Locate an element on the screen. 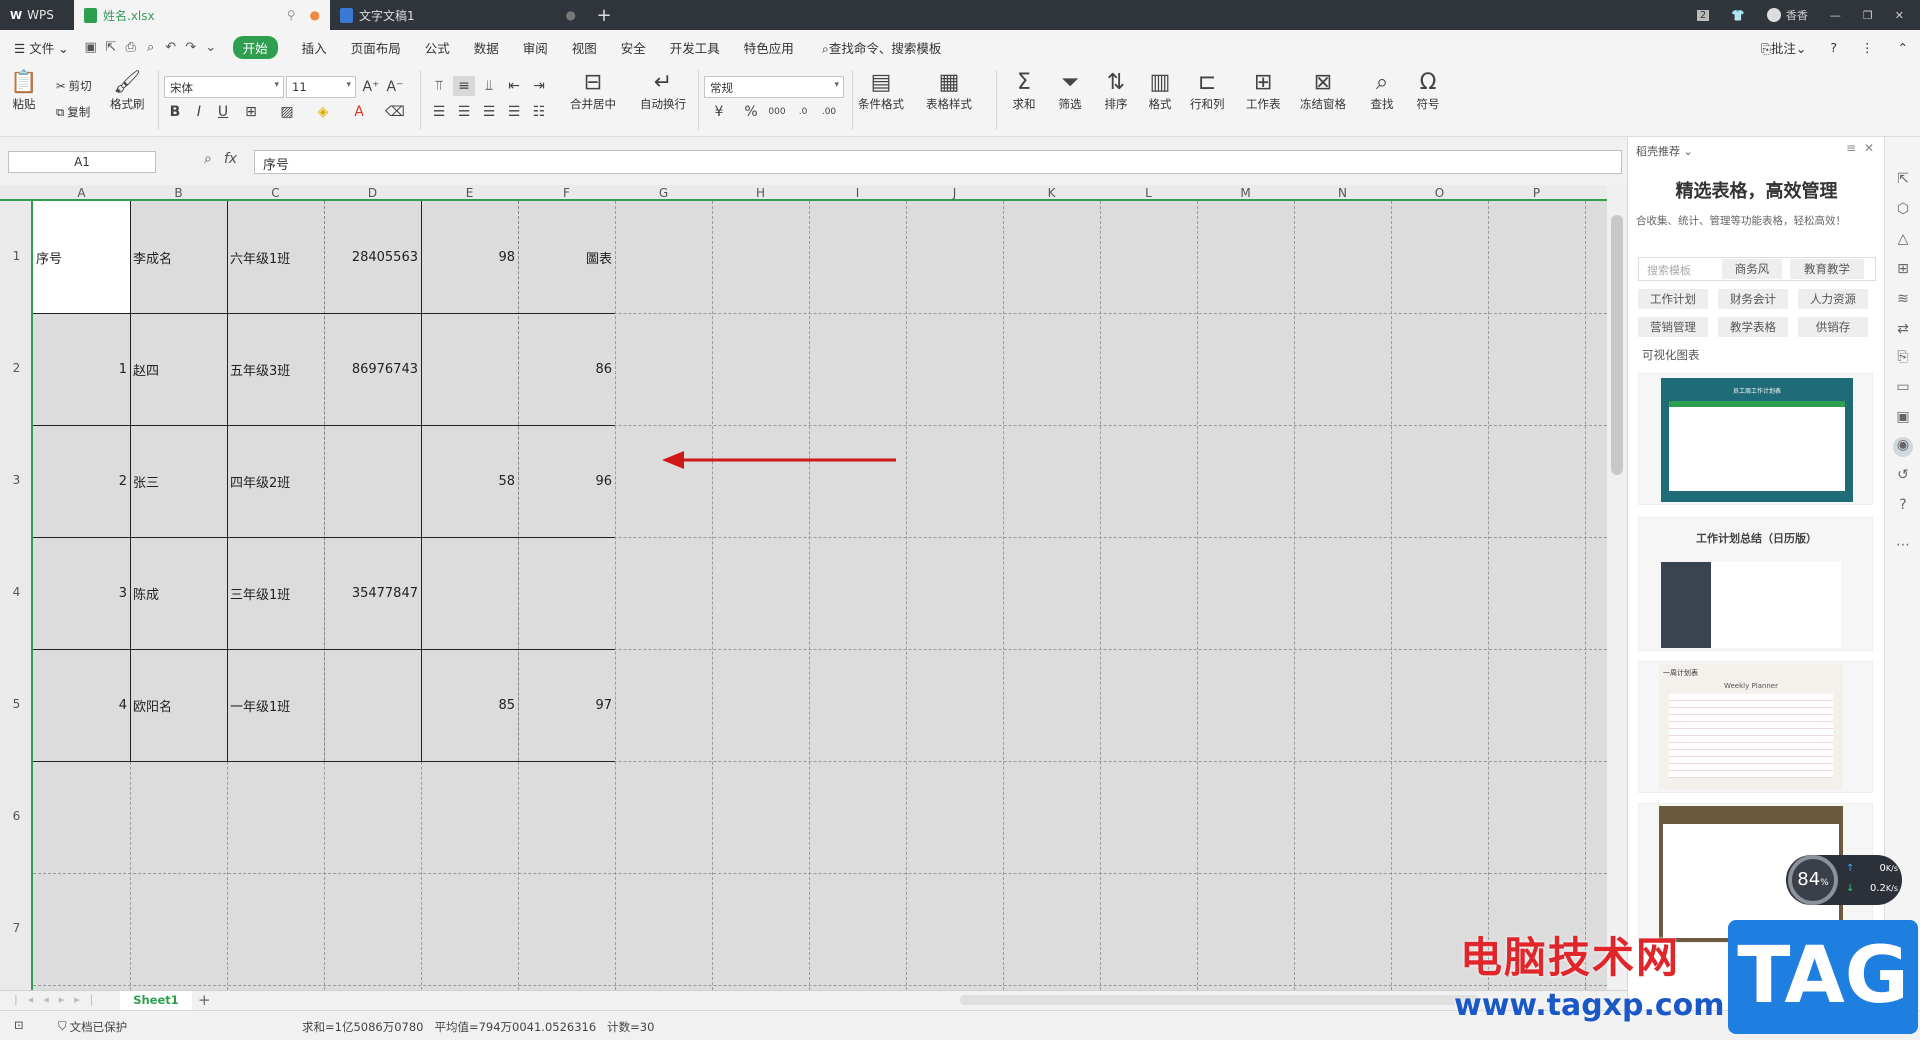 Image resolution: width=1920 pixels, height=1040 pixels. window-count-badge: 2 is located at coordinates (1703, 15).